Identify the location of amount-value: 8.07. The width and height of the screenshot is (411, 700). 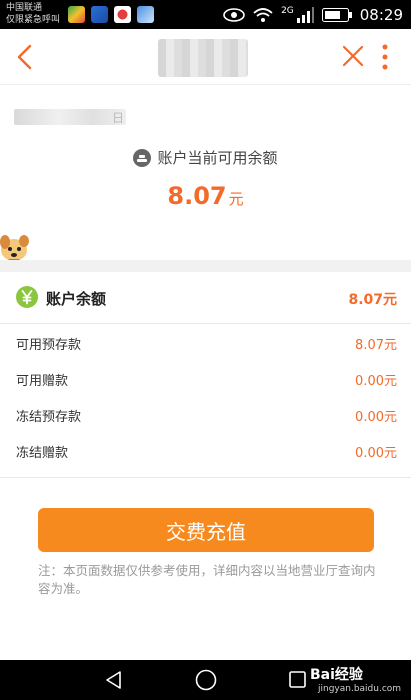
(197, 196).